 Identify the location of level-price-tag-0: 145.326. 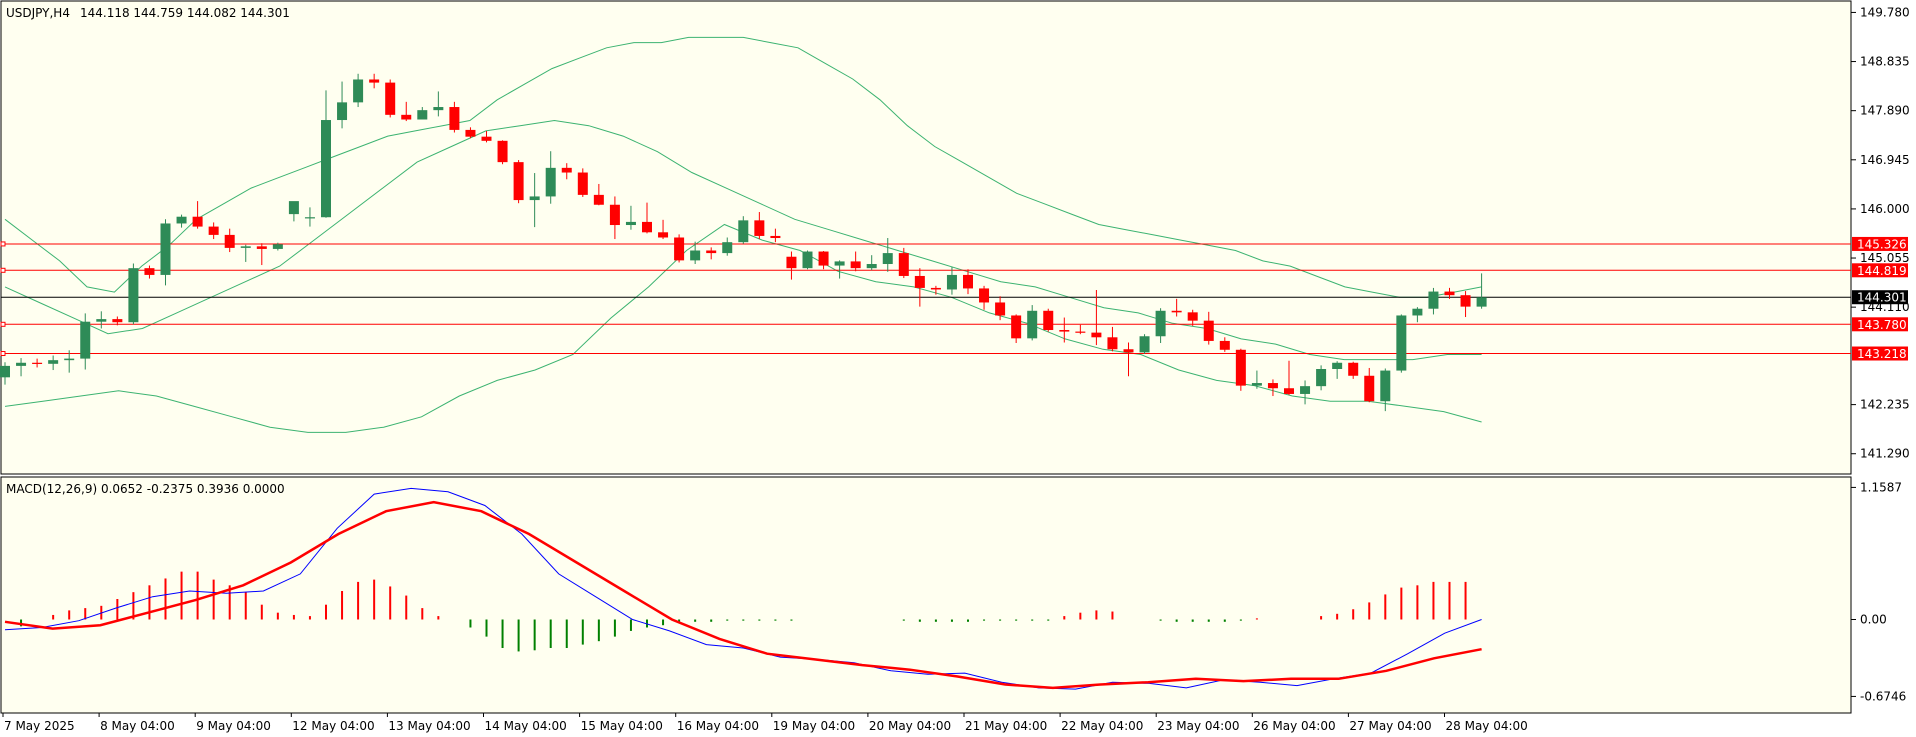
(1882, 244).